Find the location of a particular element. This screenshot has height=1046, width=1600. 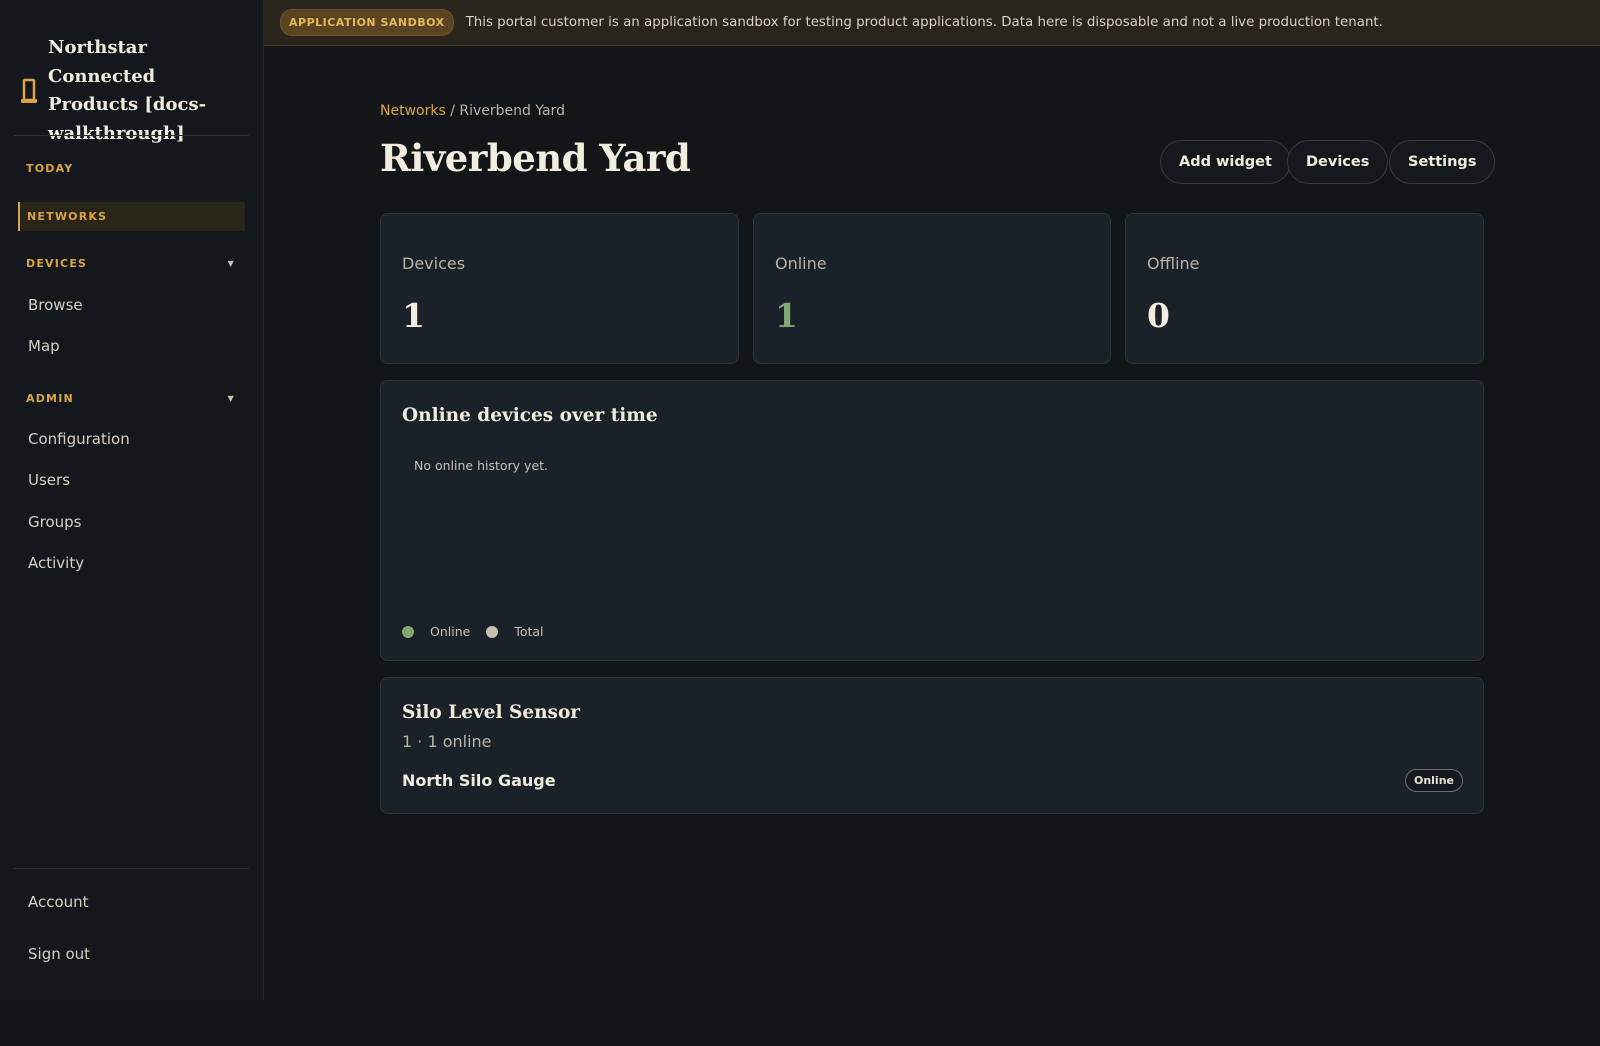

lamp-post-icon is located at coordinates (29, 90).